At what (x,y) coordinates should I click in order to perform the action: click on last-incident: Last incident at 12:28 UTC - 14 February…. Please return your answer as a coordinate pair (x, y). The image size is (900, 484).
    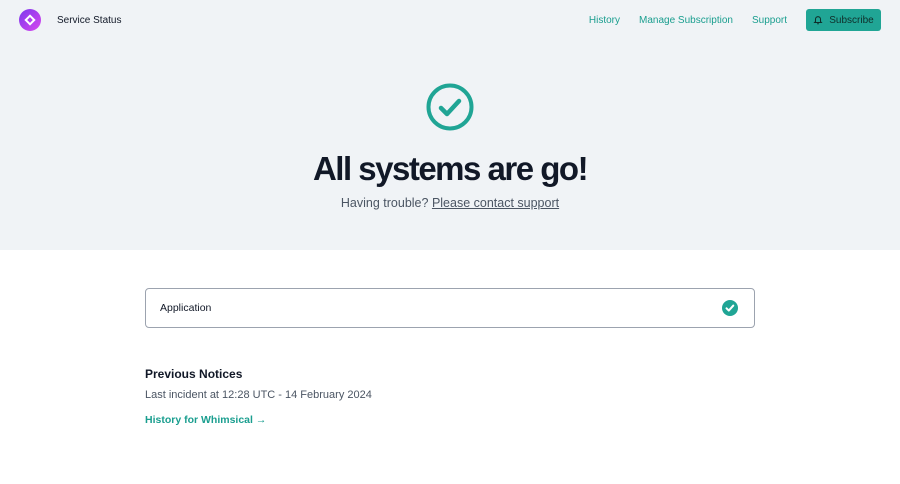
    Looking at the image, I should click on (258, 395).